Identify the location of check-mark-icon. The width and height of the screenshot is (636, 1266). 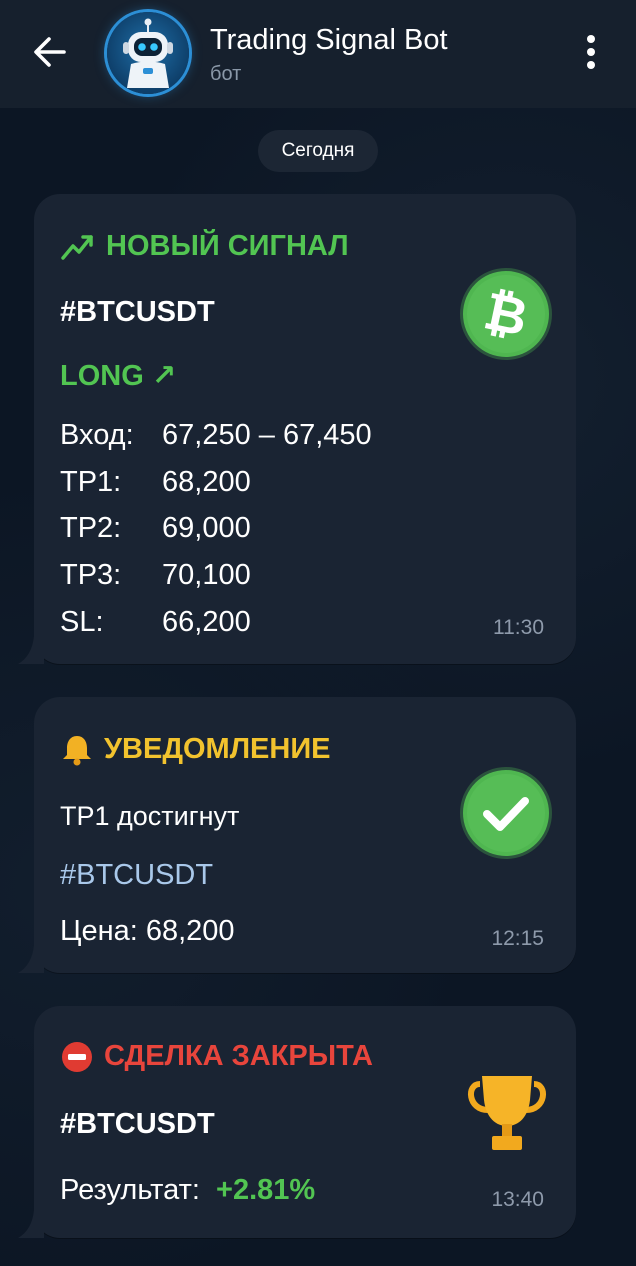
(506, 813).